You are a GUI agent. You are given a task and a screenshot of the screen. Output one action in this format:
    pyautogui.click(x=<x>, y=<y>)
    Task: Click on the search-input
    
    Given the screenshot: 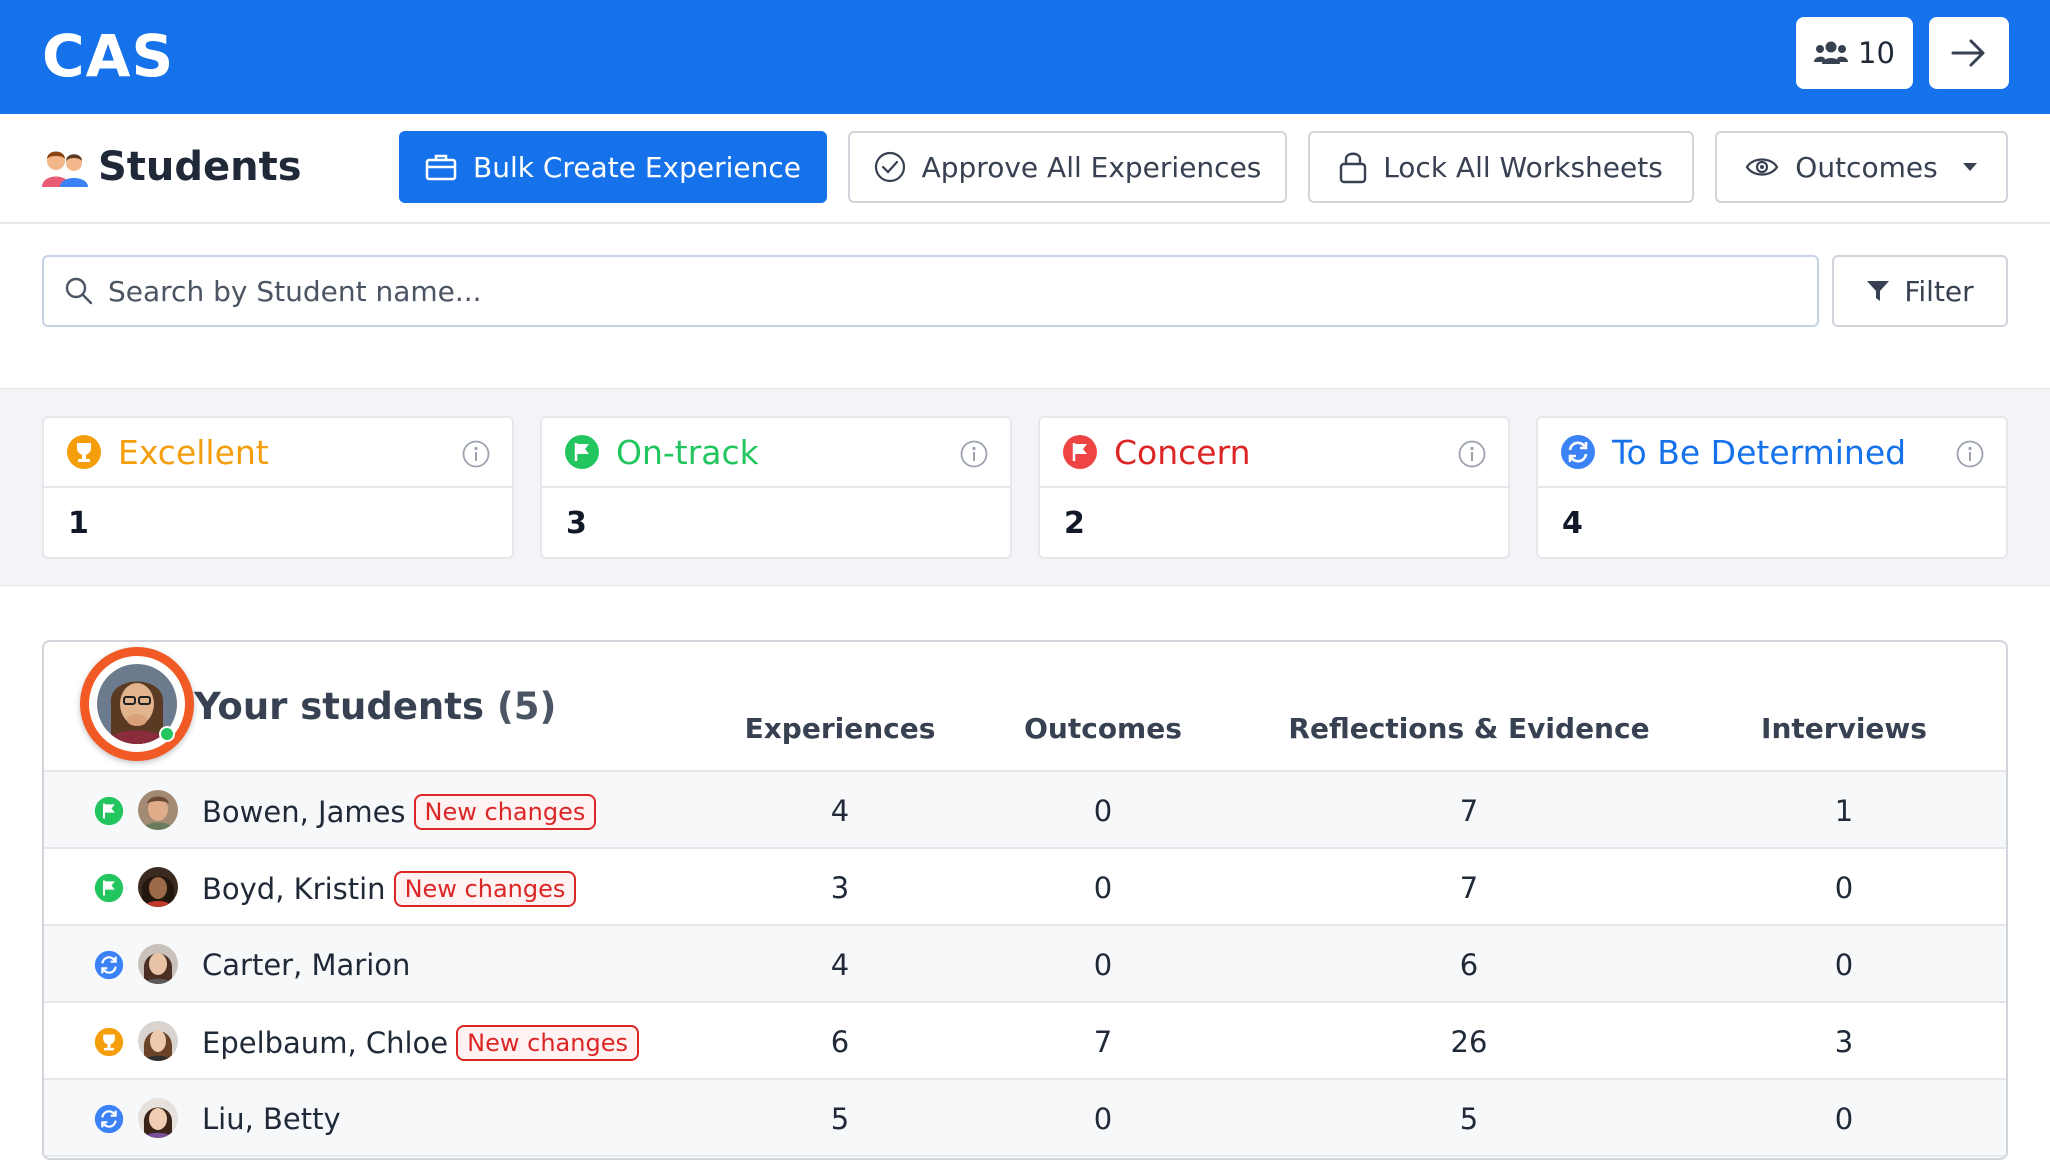 What is the action you would take?
    pyautogui.click(x=908, y=291)
    